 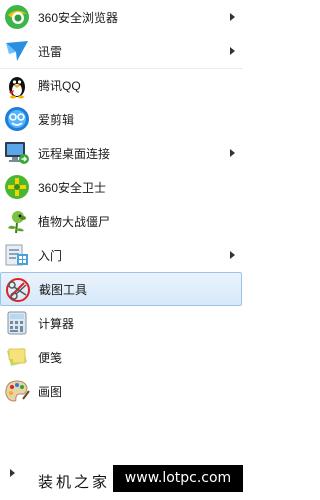 What do you see at coordinates (17, 357) in the screenshot?
I see `sticky-notes-icon` at bounding box center [17, 357].